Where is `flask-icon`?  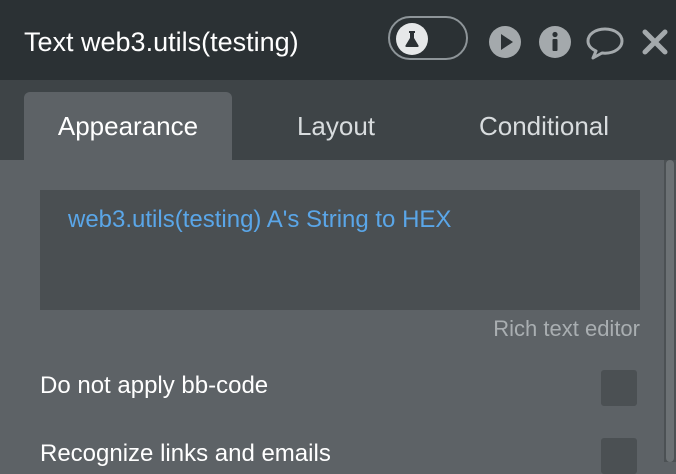
flask-icon is located at coordinates (412, 39).